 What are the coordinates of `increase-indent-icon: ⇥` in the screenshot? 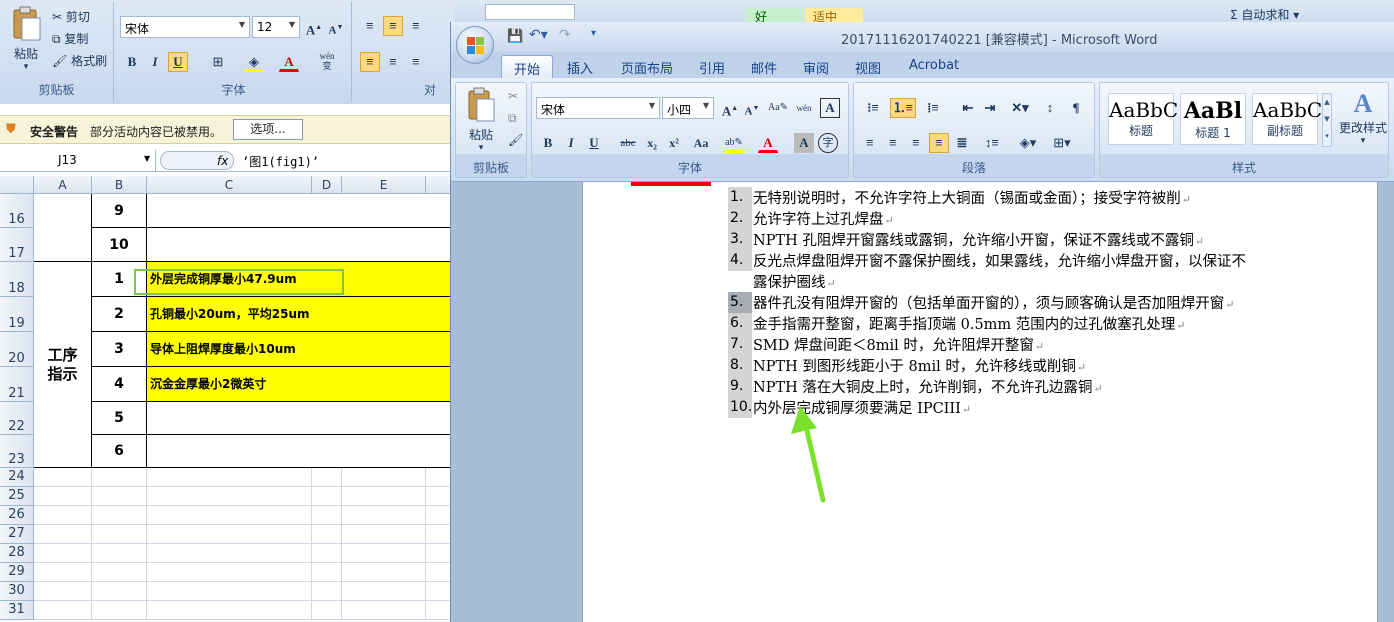 It's located at (990, 108).